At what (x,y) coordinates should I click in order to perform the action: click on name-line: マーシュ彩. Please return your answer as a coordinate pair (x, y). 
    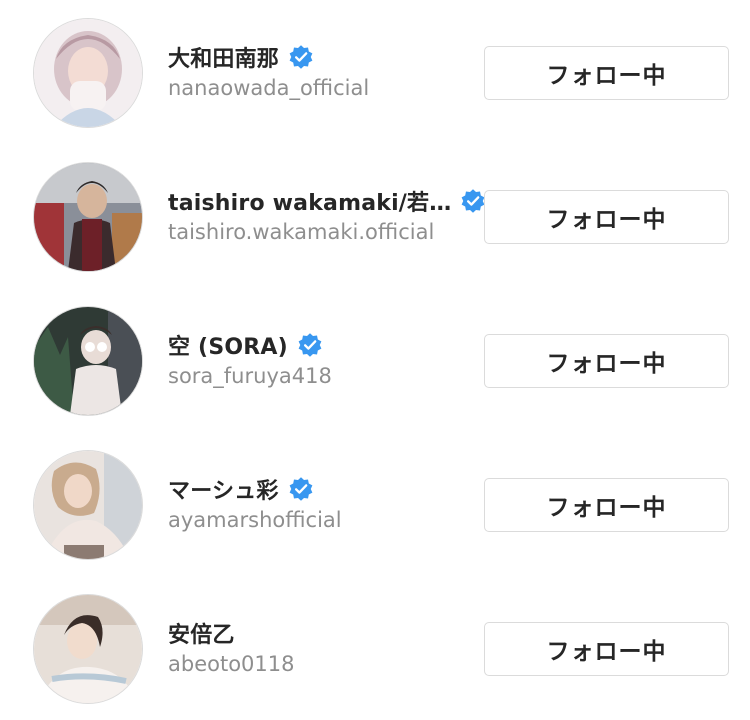
    Looking at the image, I should click on (241, 489).